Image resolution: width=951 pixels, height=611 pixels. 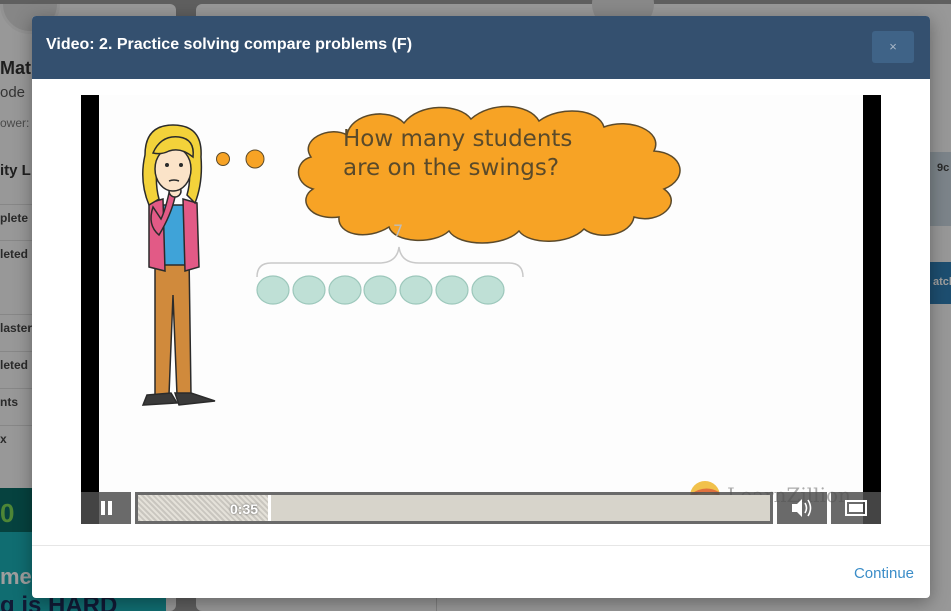 I want to click on progress-track: 0:35, so click(x=454, y=508).